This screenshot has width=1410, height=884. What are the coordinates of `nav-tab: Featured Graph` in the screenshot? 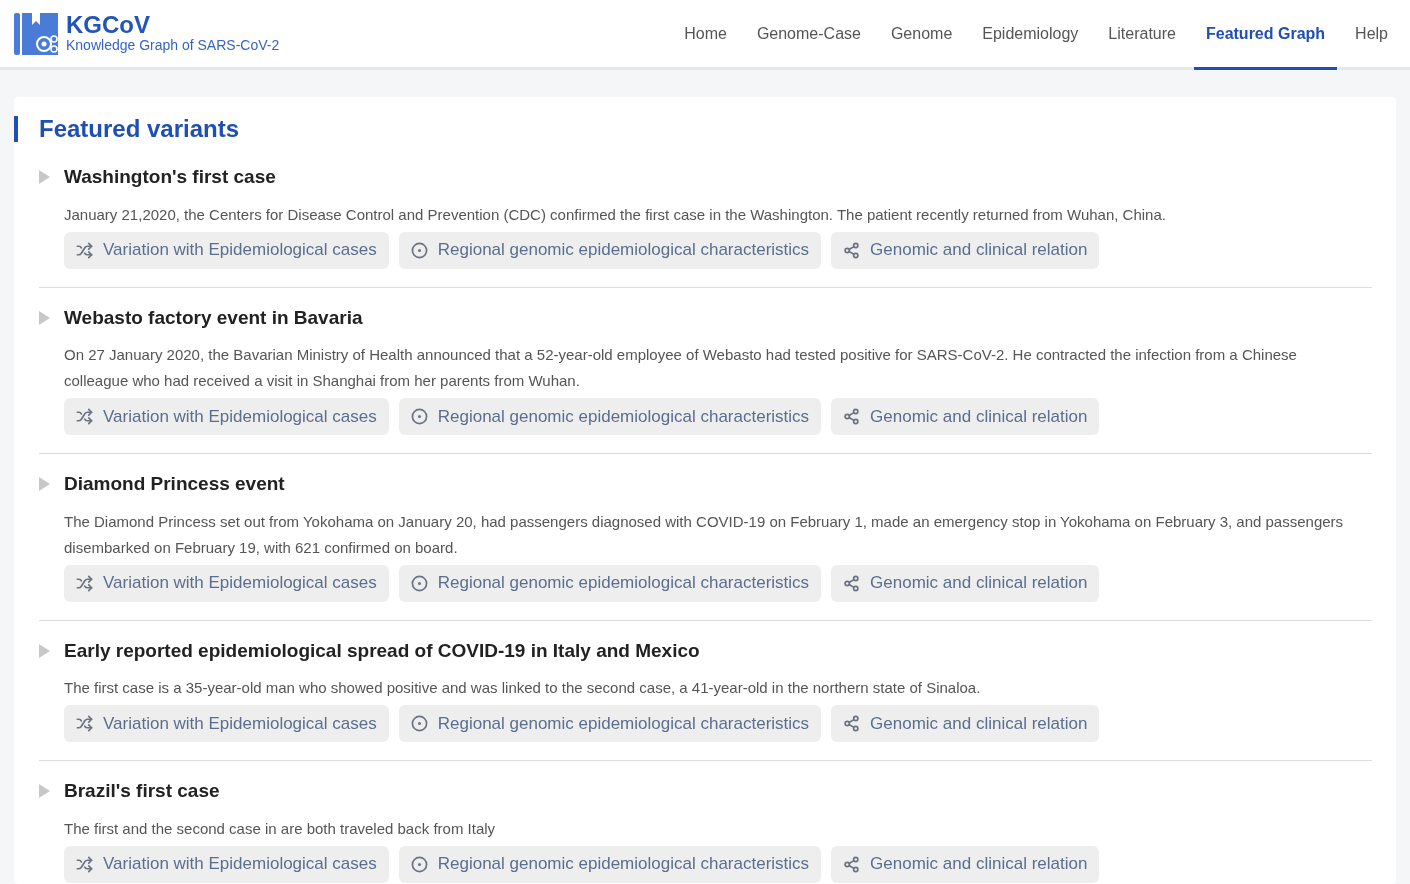 It's located at (1265, 35).